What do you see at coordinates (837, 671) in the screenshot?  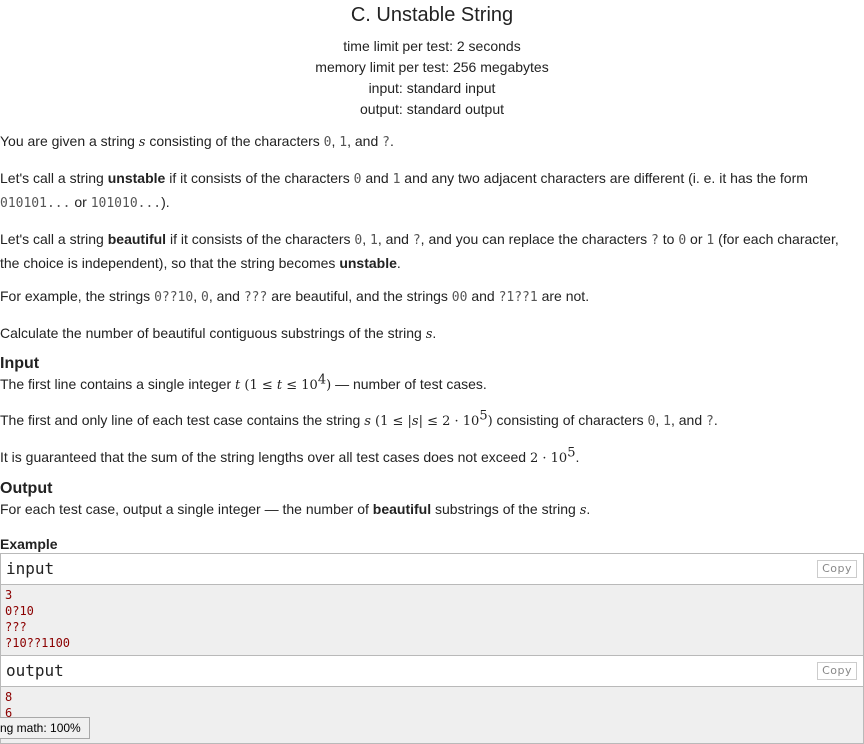 I see `copy-output-button: Copy` at bounding box center [837, 671].